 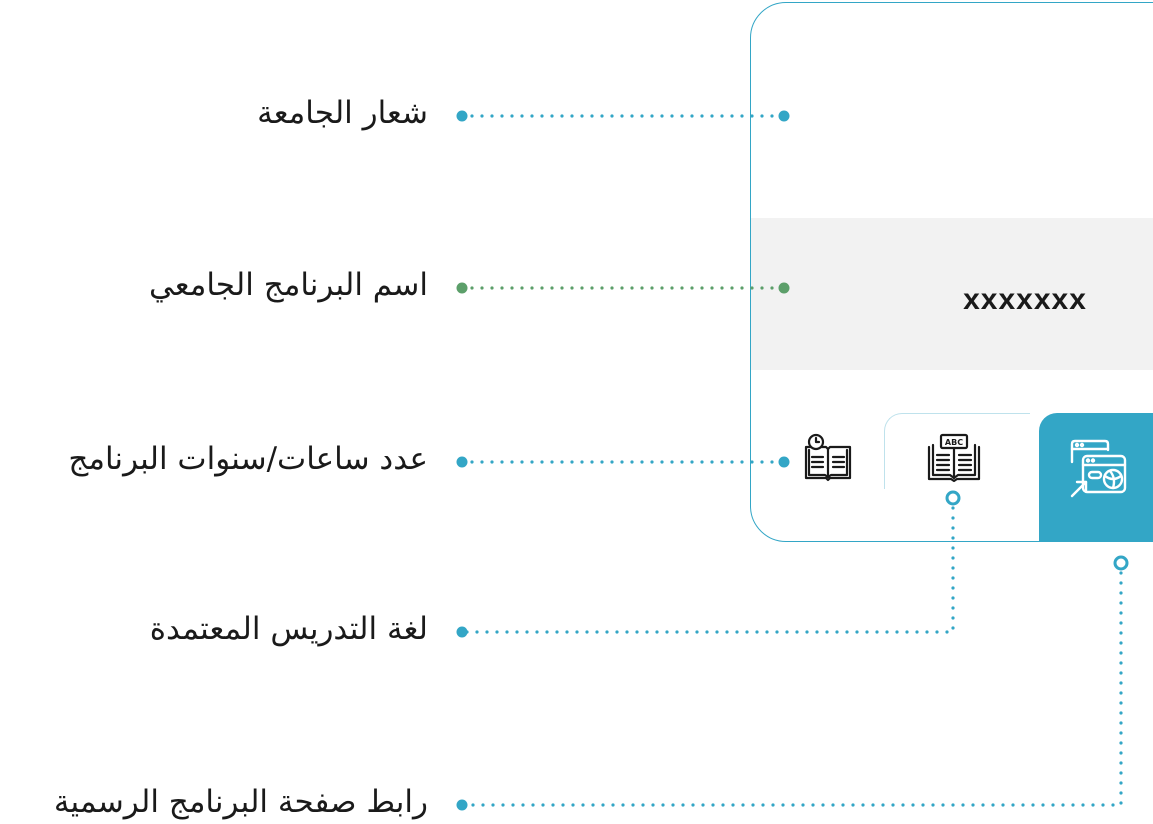 What do you see at coordinates (784, 462) in the screenshot?
I see `marker-duration-right` at bounding box center [784, 462].